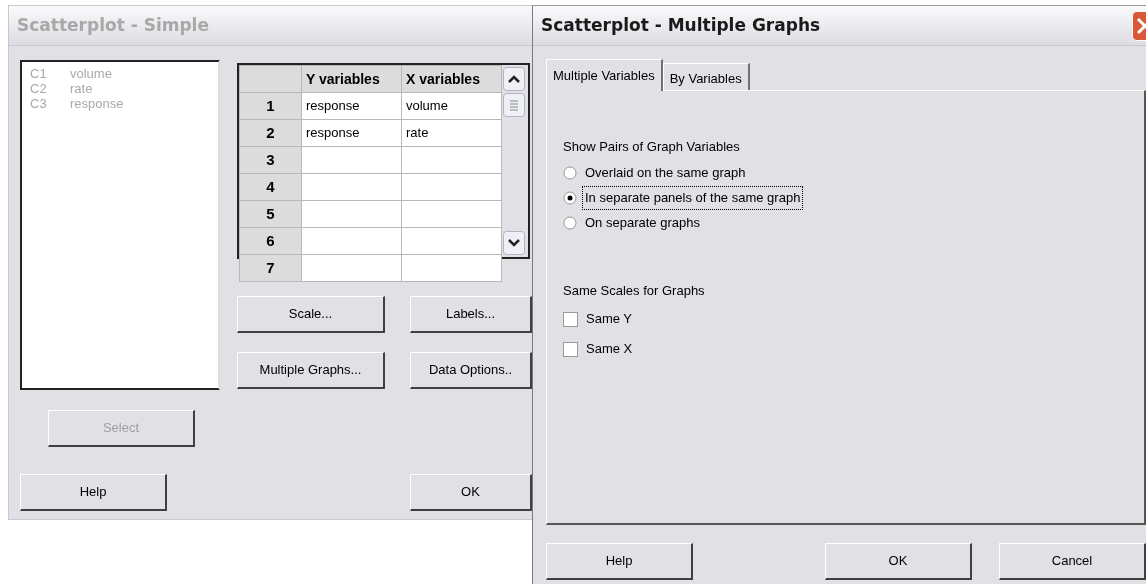 The image size is (1146, 584). What do you see at coordinates (270, 160) in the screenshot?
I see `row-number: 3` at bounding box center [270, 160].